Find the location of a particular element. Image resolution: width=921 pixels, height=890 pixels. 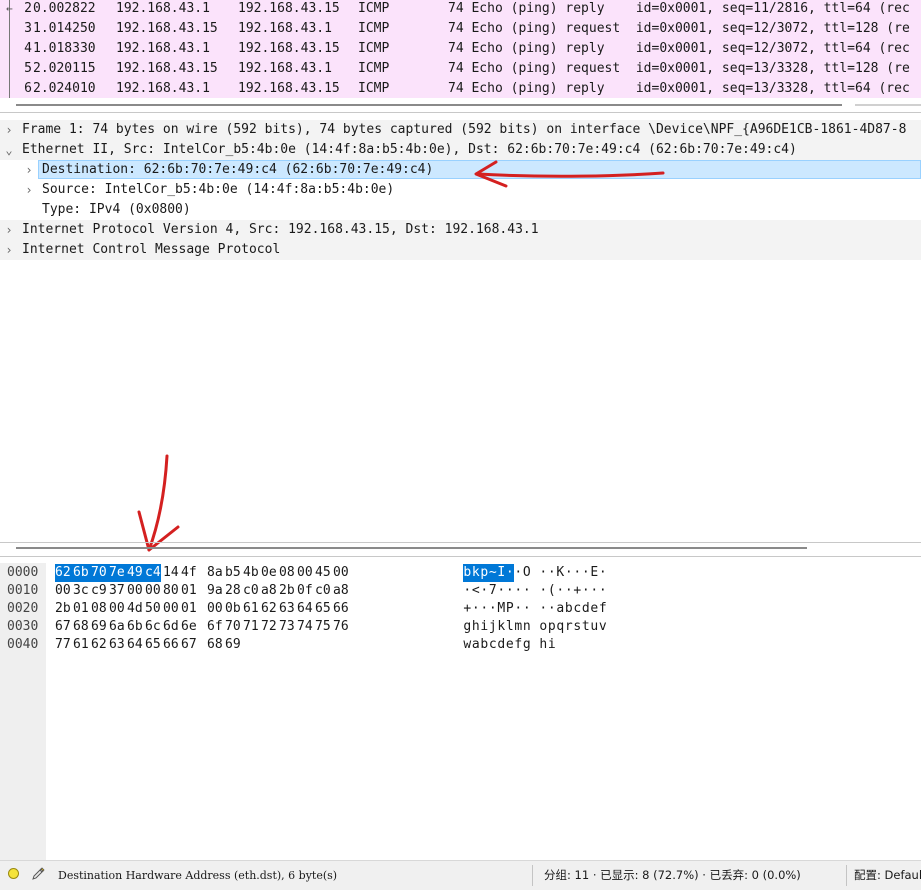

hex-row: 0040 77 61 62 63 64 65 66 67 68 69 w a b c d e f g h i is located at coordinates (460, 645).